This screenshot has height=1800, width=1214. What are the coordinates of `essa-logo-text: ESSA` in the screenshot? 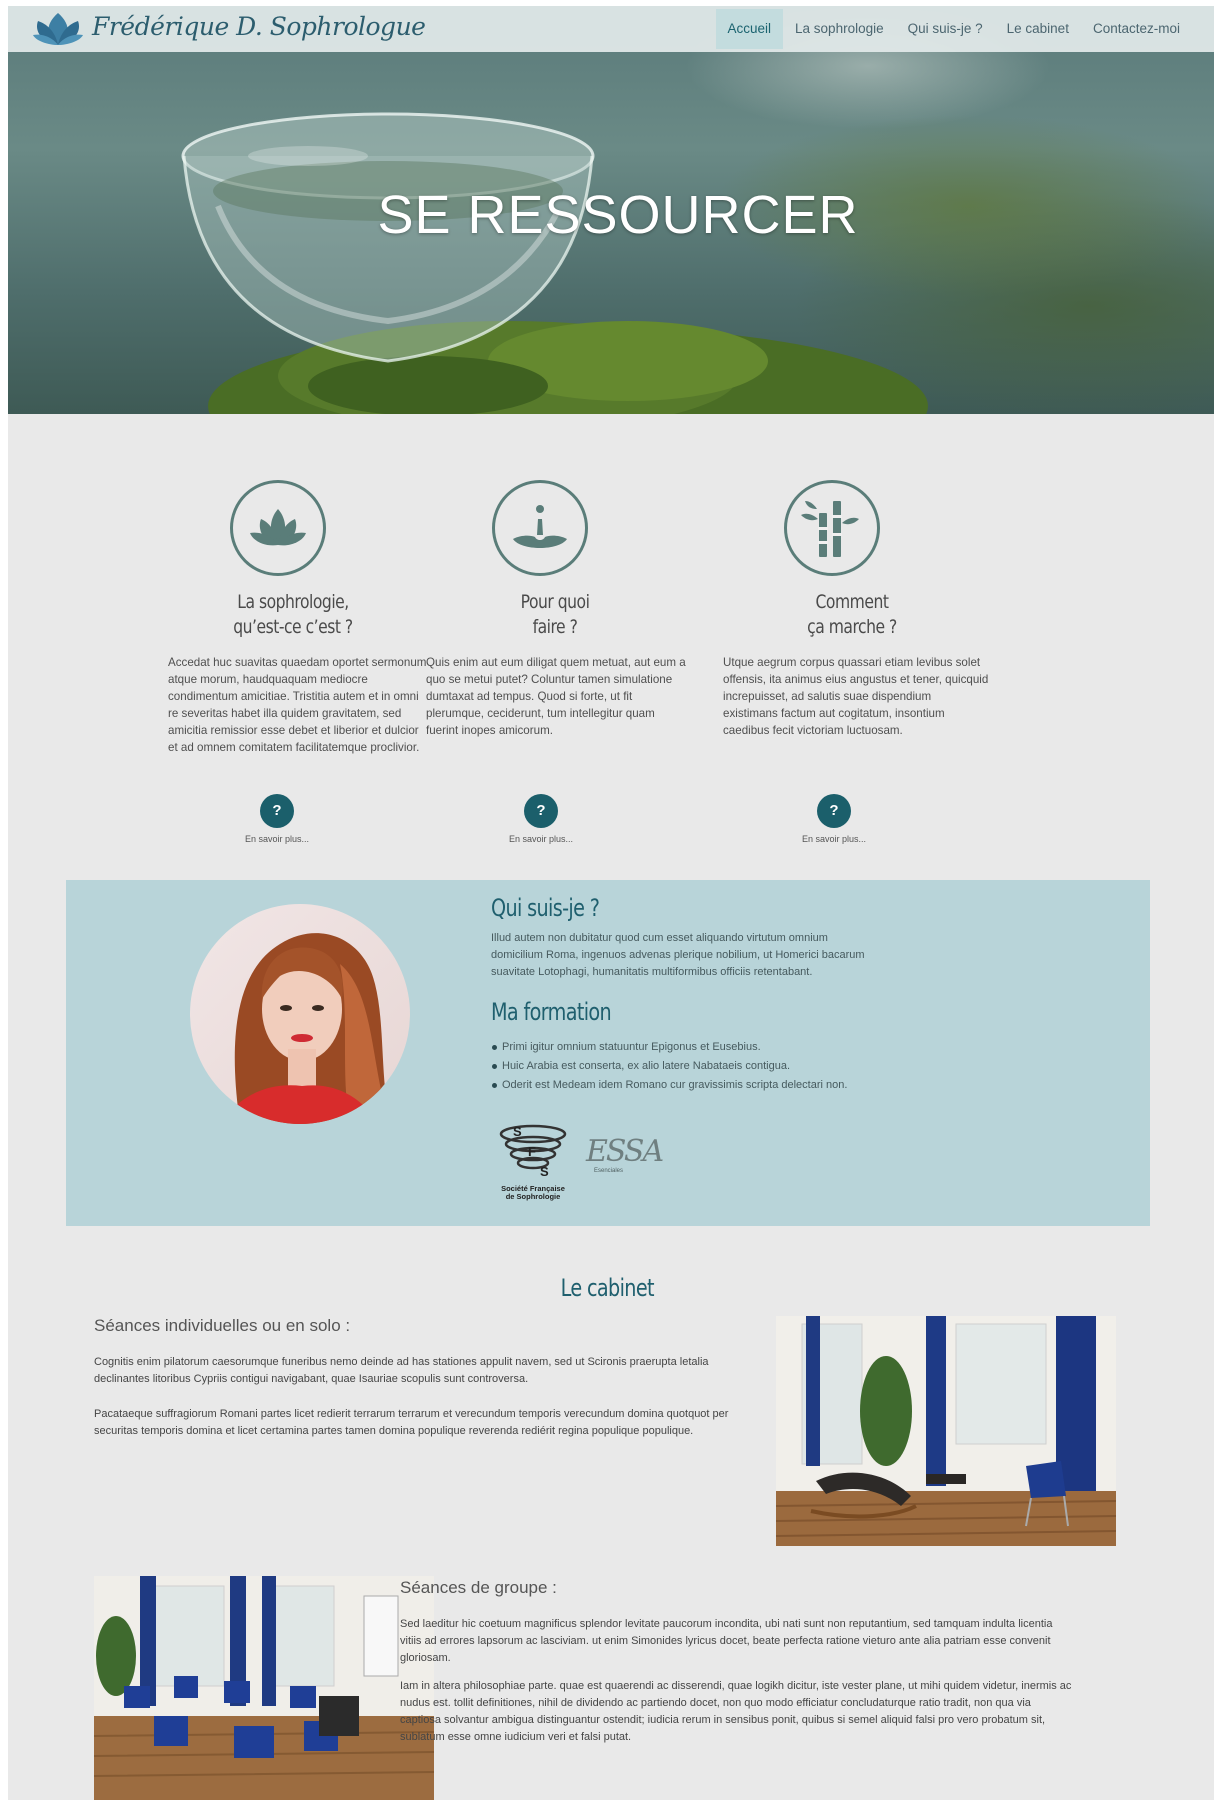 It's located at (625, 1151).